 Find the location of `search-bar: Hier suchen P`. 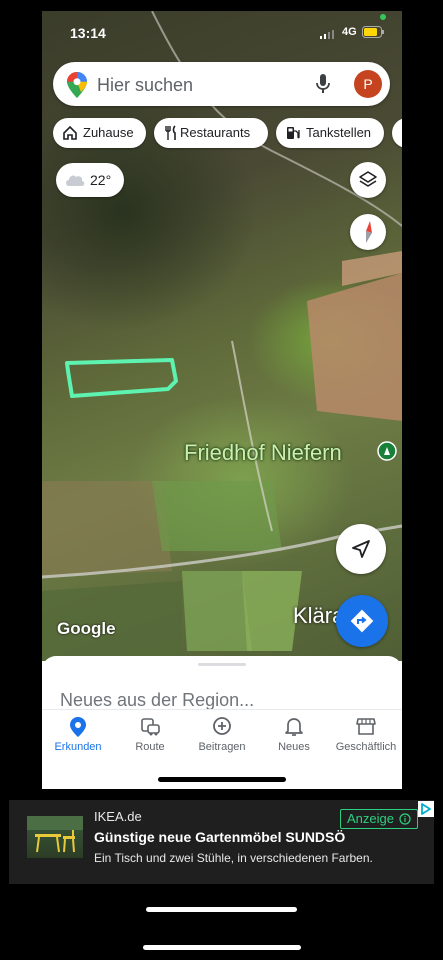

search-bar: Hier suchen P is located at coordinates (221, 84).